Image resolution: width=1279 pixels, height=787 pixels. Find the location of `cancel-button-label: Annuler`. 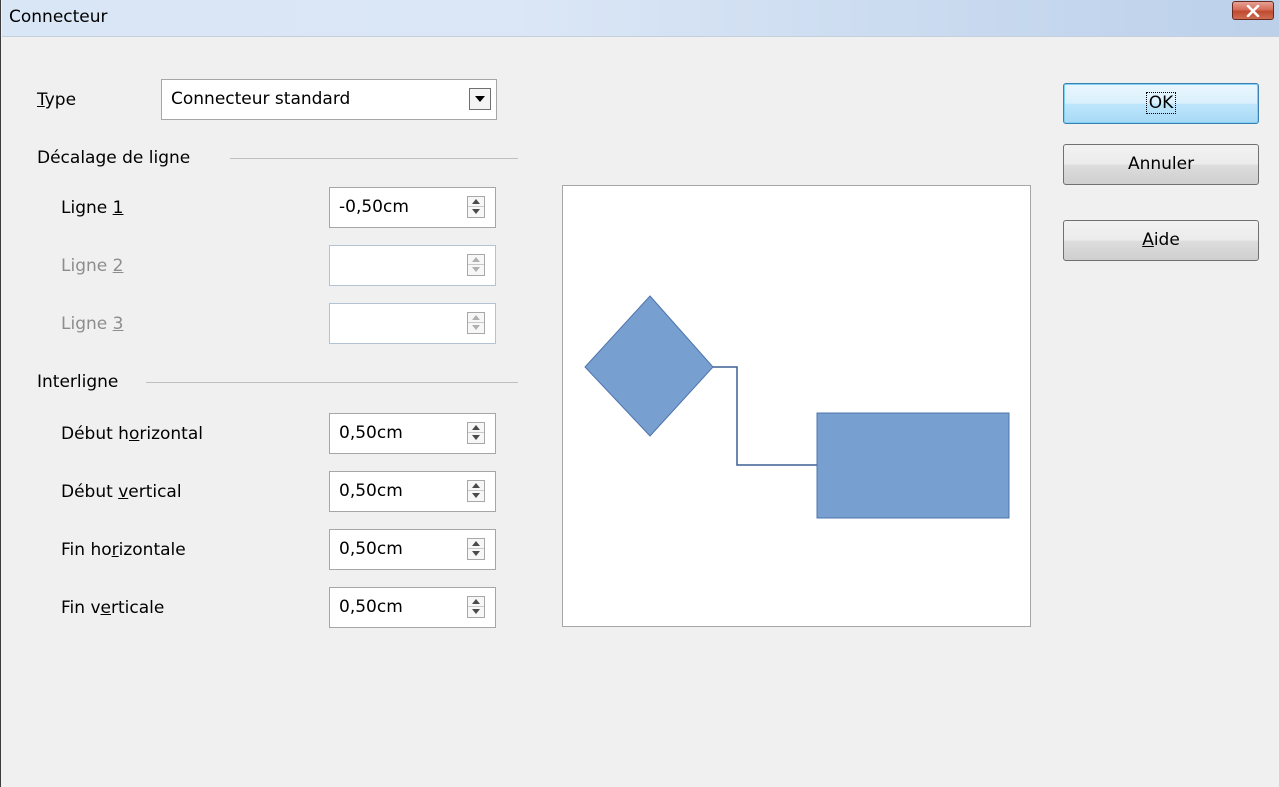

cancel-button-label: Annuler is located at coordinates (1161, 164).